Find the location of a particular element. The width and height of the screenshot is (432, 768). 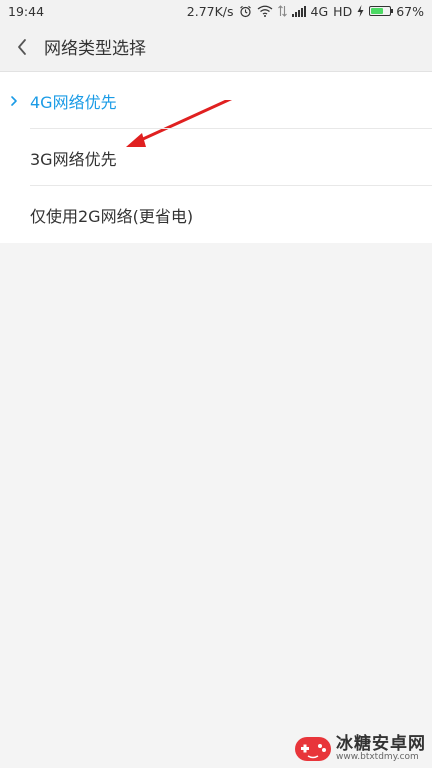

option-label: 3G网络优先 is located at coordinates (73, 159).